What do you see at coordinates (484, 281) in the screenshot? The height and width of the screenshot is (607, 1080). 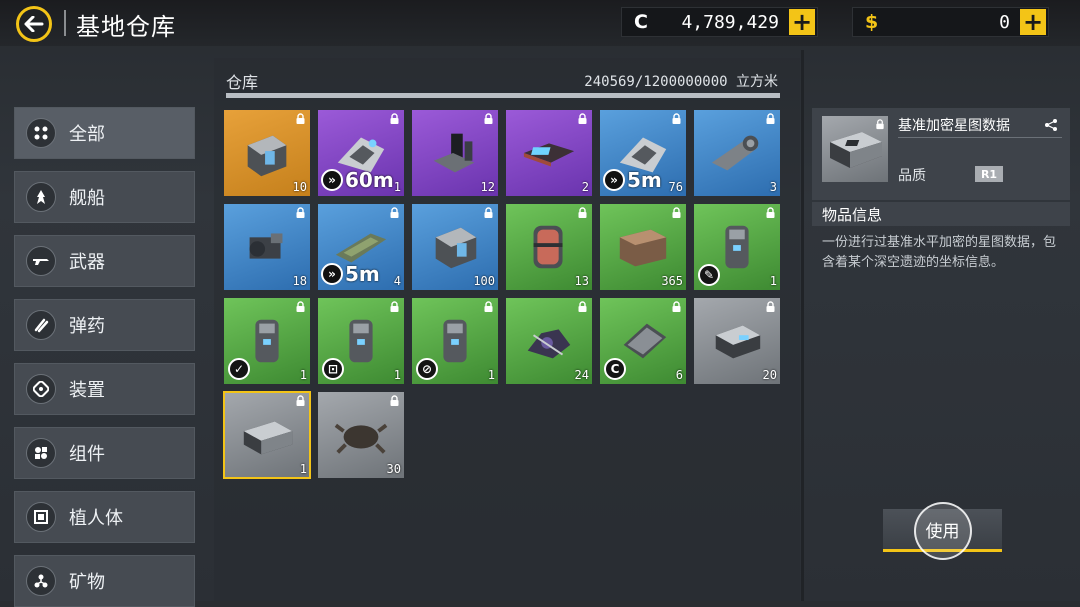 I see `item-count: 100` at bounding box center [484, 281].